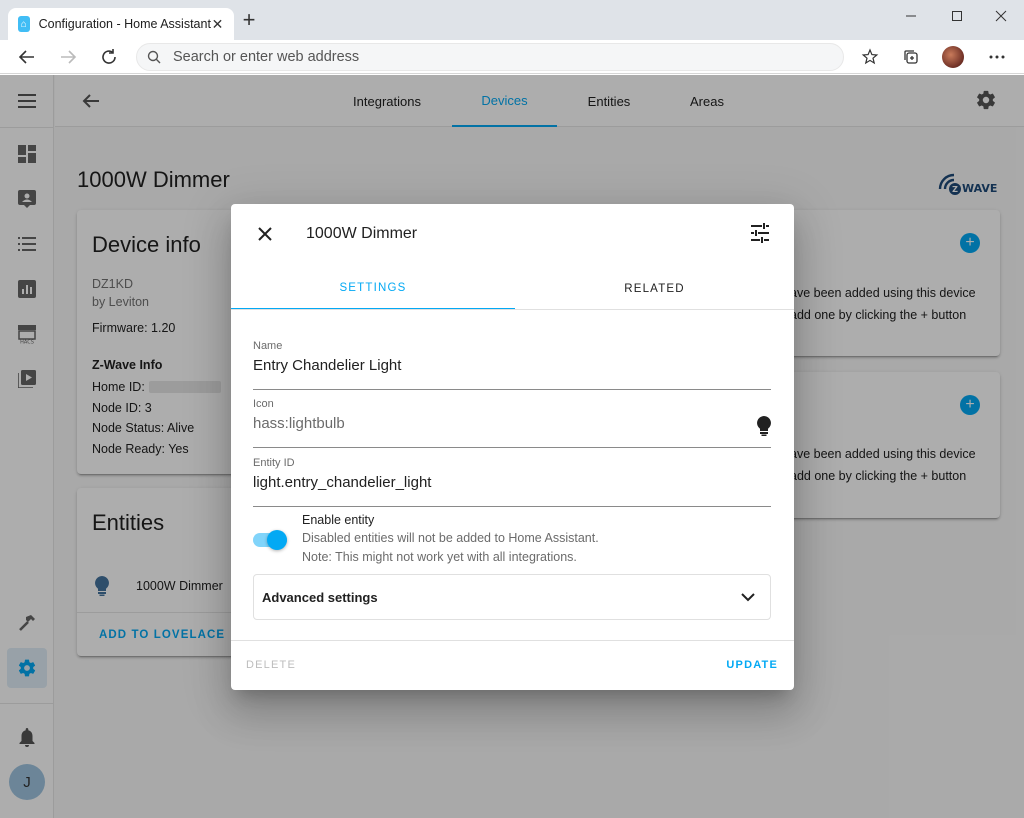 The width and height of the screenshot is (1024, 818). What do you see at coordinates (274, 463) in the screenshot?
I see `entity-id-label: Entity ID` at bounding box center [274, 463].